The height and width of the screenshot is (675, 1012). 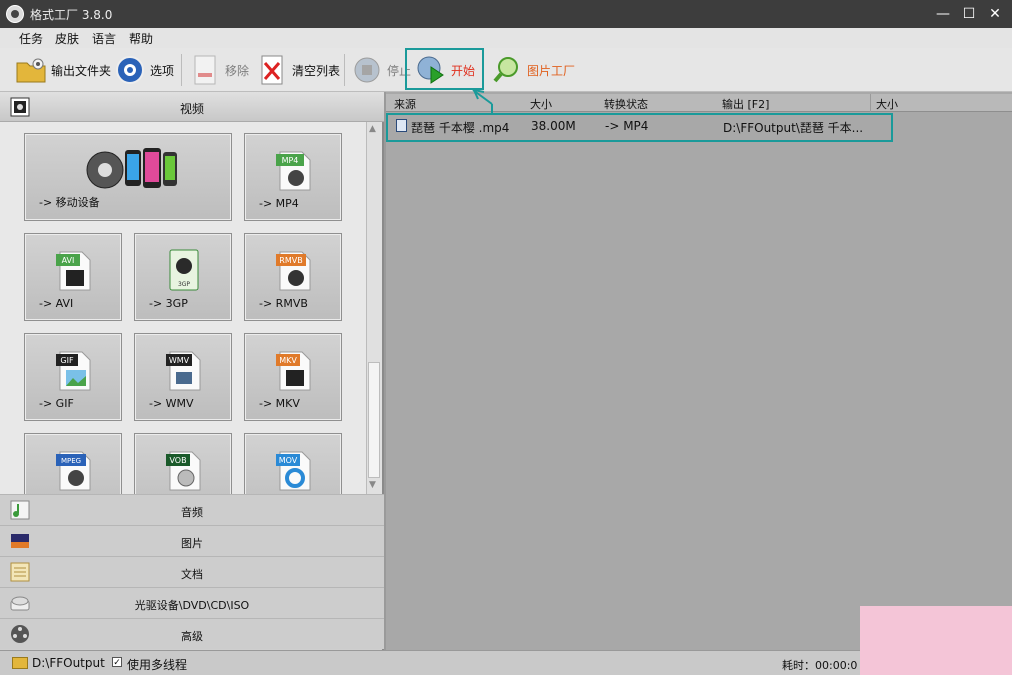 What do you see at coordinates (74, 370) in the screenshot?
I see `gif-file-icon: GIF` at bounding box center [74, 370].